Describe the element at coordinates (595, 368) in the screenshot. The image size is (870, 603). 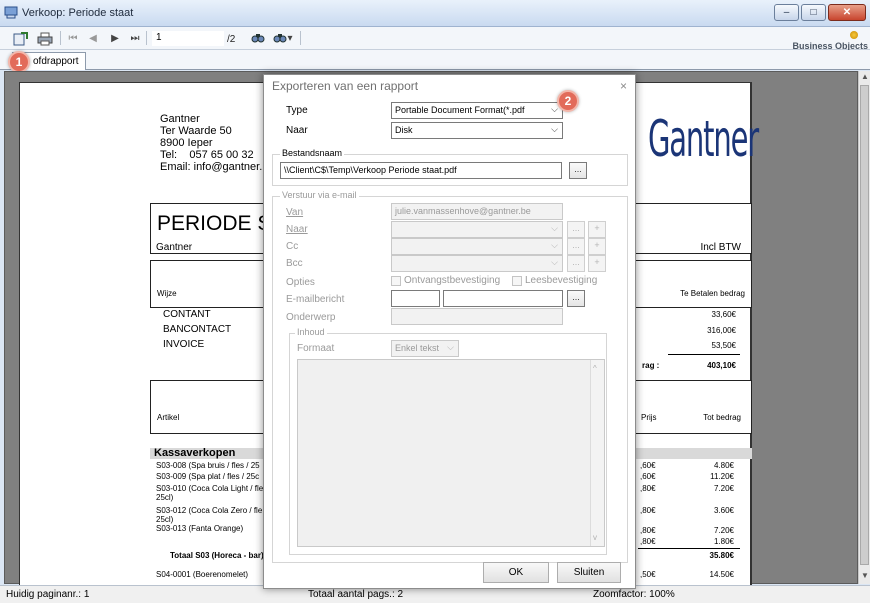
I see `scroll-up-icon: ^` at that location.